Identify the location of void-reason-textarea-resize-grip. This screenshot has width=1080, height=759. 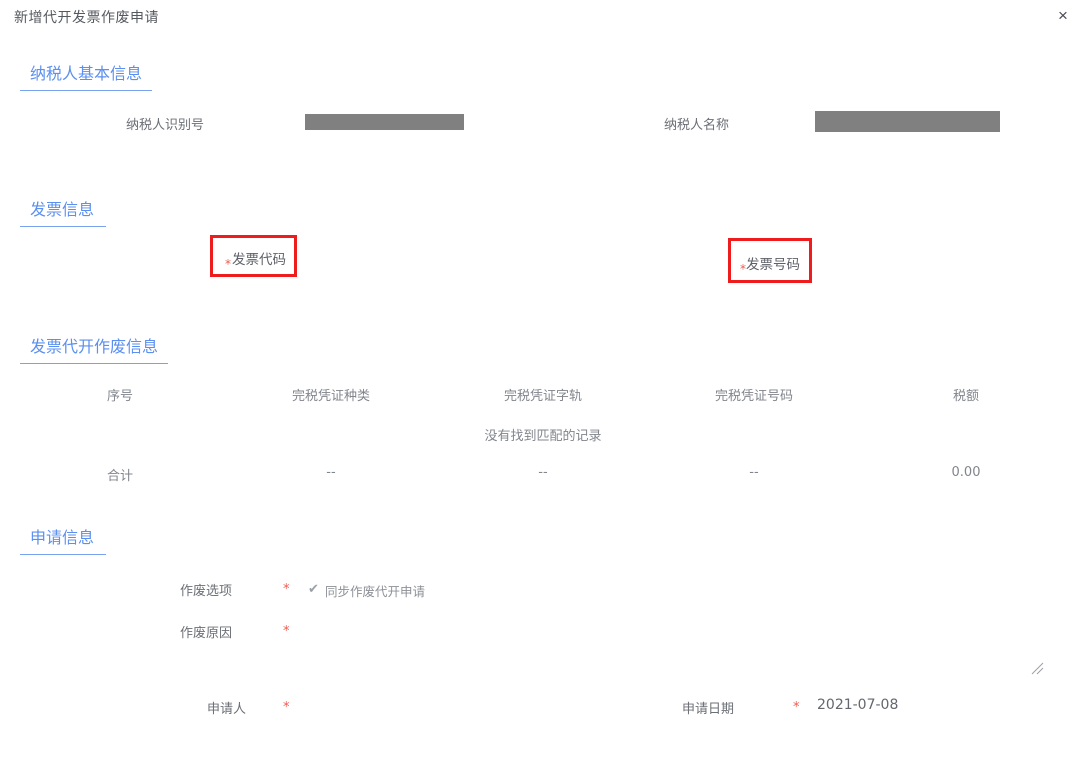
(1037, 668).